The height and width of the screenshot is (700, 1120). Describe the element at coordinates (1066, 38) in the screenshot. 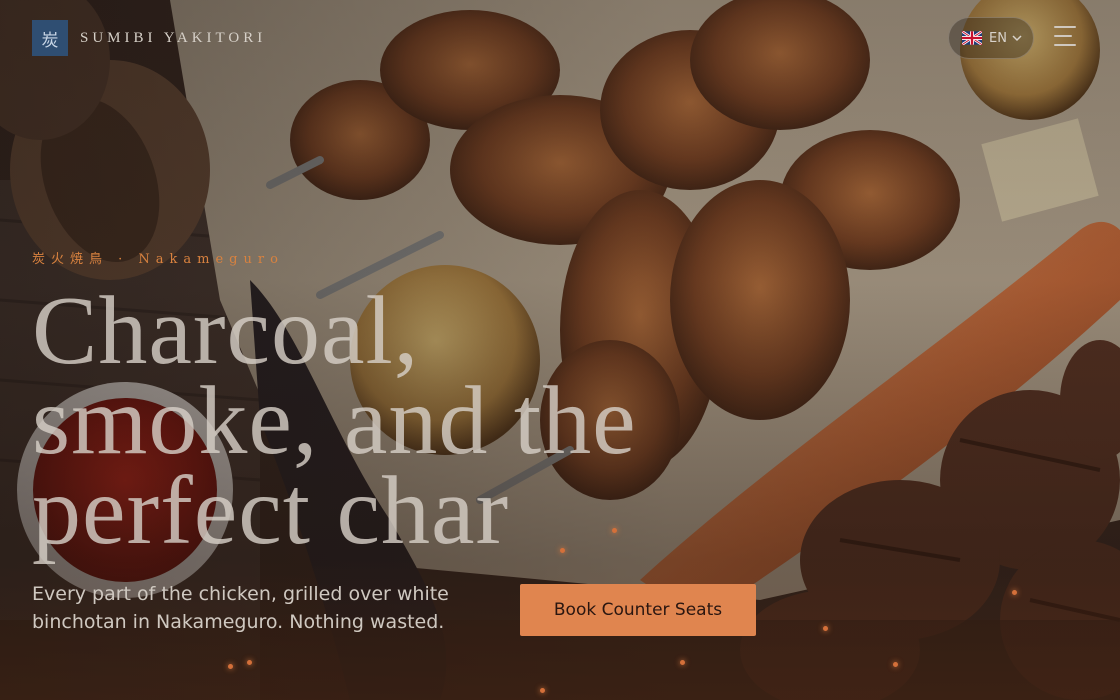

I see `hamburger-menu-icon` at that location.